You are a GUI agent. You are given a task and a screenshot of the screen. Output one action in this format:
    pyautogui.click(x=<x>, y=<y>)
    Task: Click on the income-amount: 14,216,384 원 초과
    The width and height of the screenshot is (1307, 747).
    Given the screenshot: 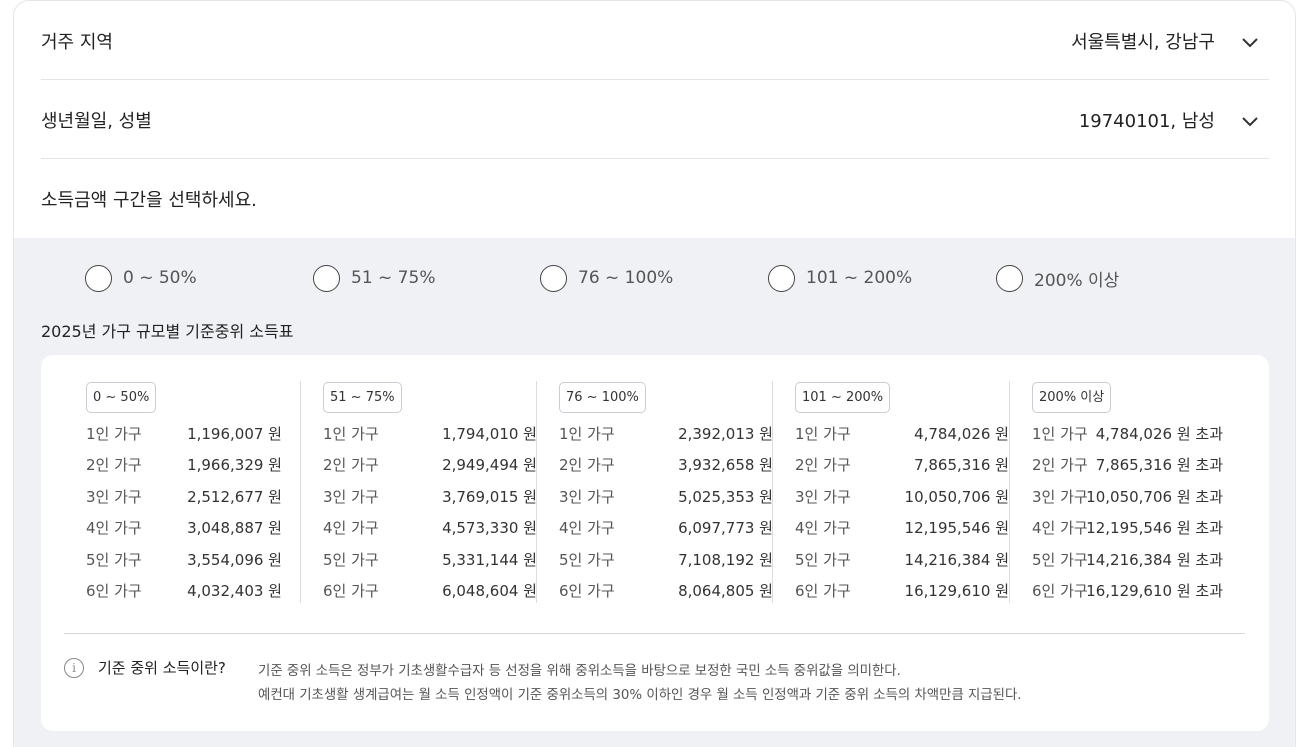 What is the action you would take?
    pyautogui.click(x=1154, y=560)
    